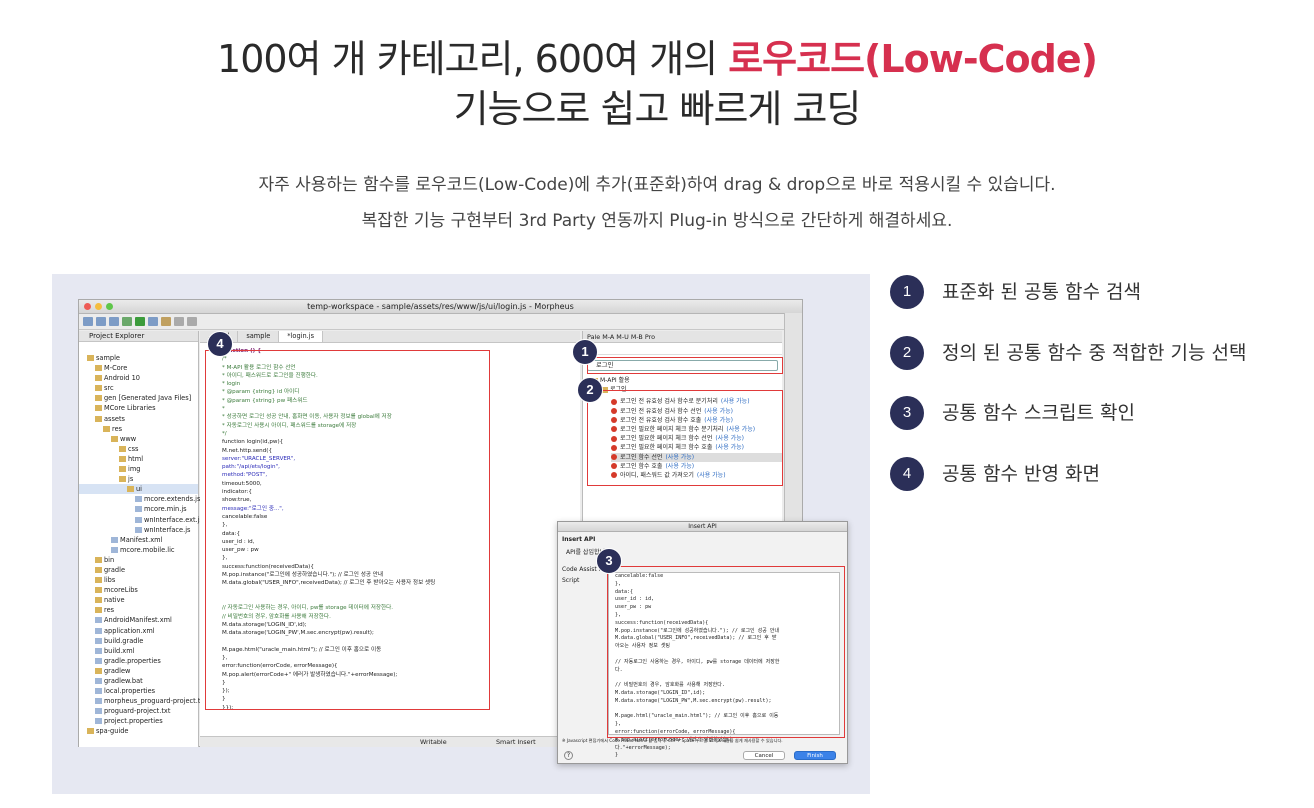 The image size is (1314, 808). I want to click on lowcode-tabs: Pale M-A M-U M-B Pro, so click(682, 337).